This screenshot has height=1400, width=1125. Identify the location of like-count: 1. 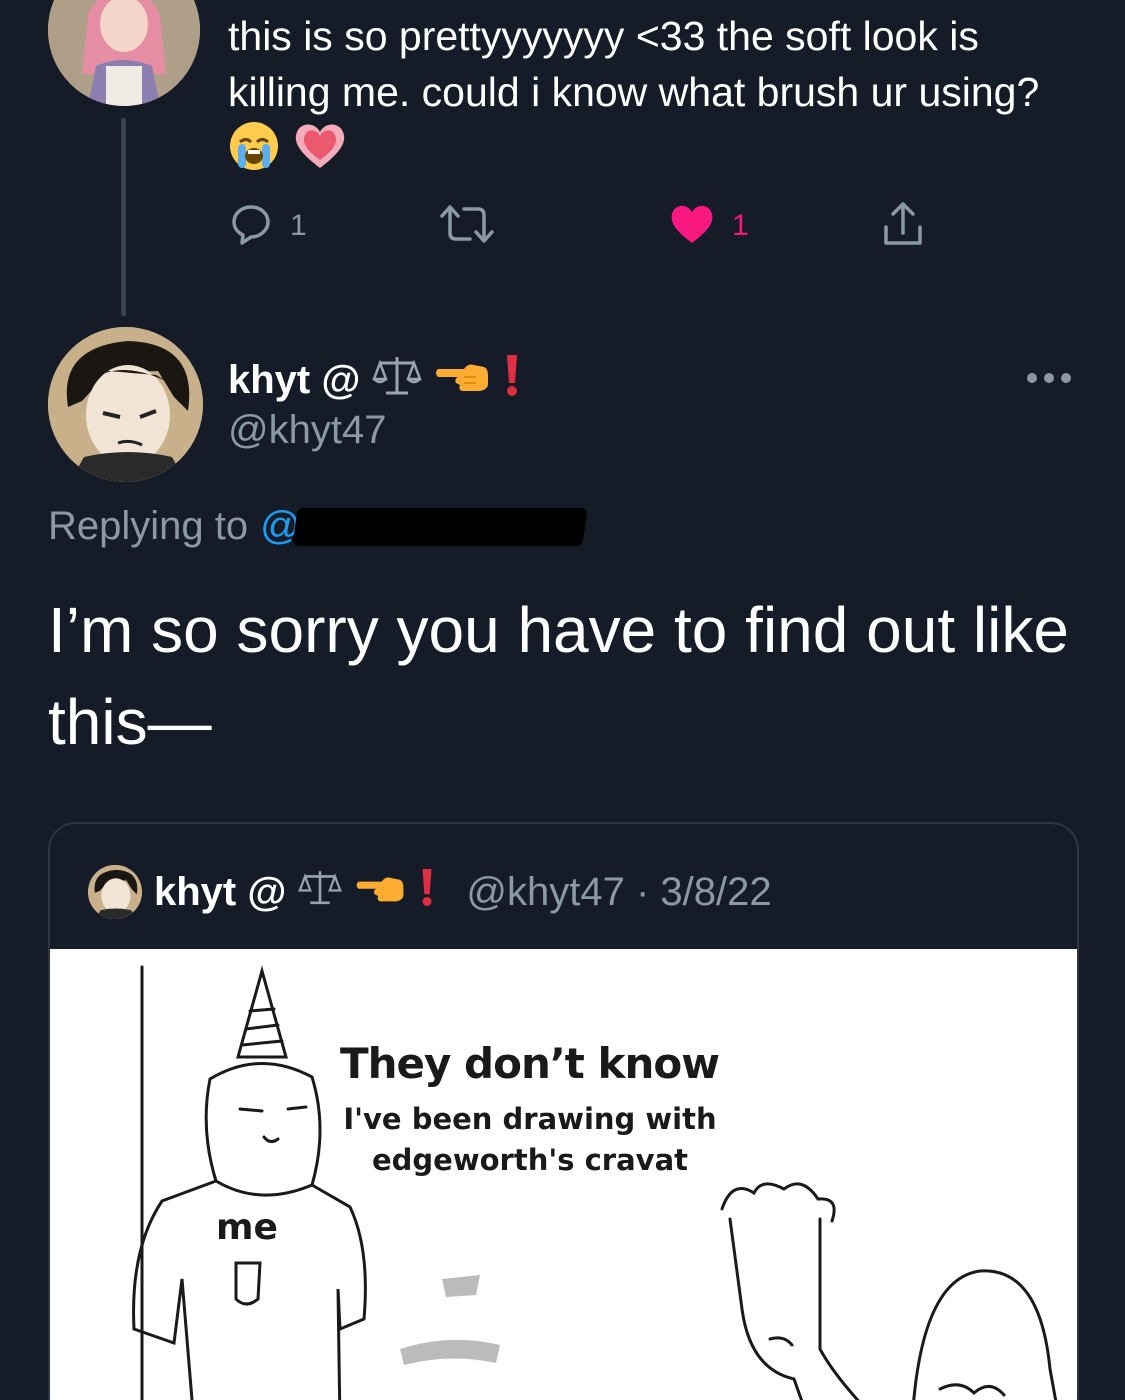
(740, 225).